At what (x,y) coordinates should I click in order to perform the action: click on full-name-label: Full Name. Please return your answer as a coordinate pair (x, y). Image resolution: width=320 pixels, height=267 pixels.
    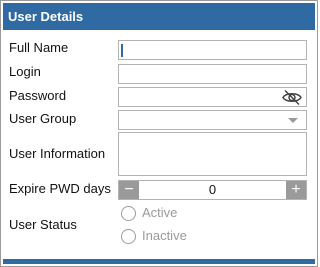
    Looking at the image, I should click on (39, 47).